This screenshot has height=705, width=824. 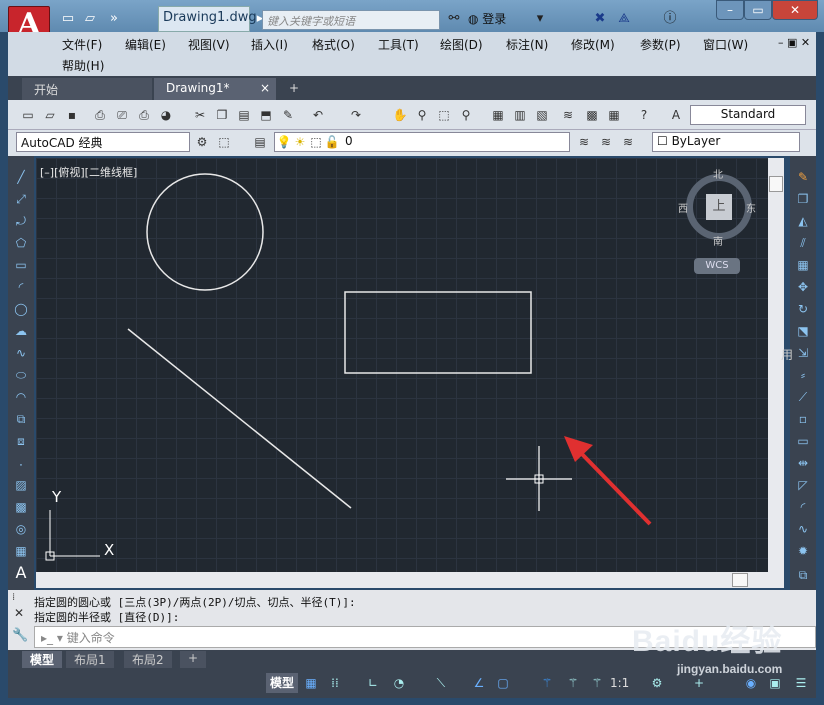 What do you see at coordinates (751, 207) in the screenshot?
I see `viewcube-east: 东` at bounding box center [751, 207].